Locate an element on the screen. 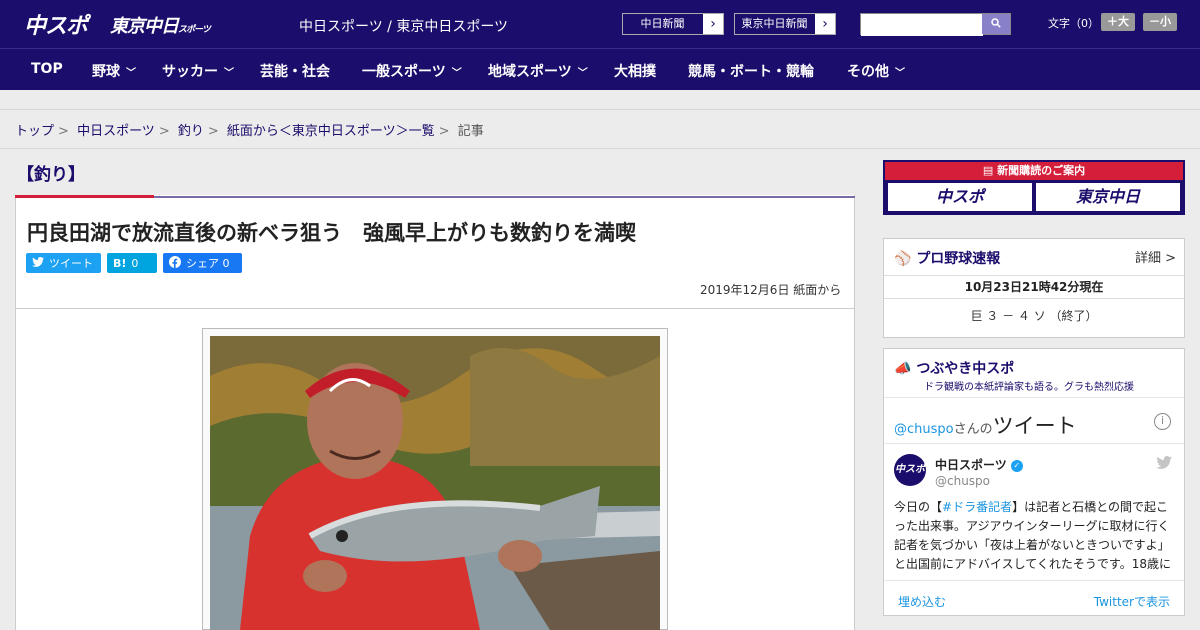 The height and width of the screenshot is (630, 1200). verified-icon: ✓ is located at coordinates (1016, 465).